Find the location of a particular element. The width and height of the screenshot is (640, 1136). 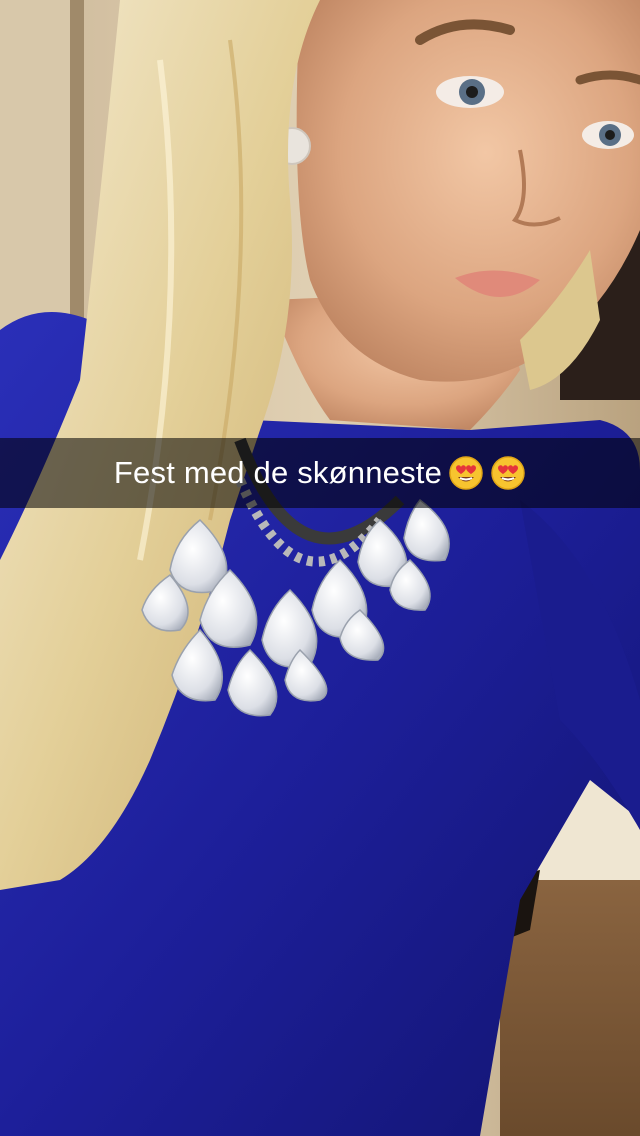

snap-caption-bar: Fest med de skønneste is located at coordinates (320, 473).